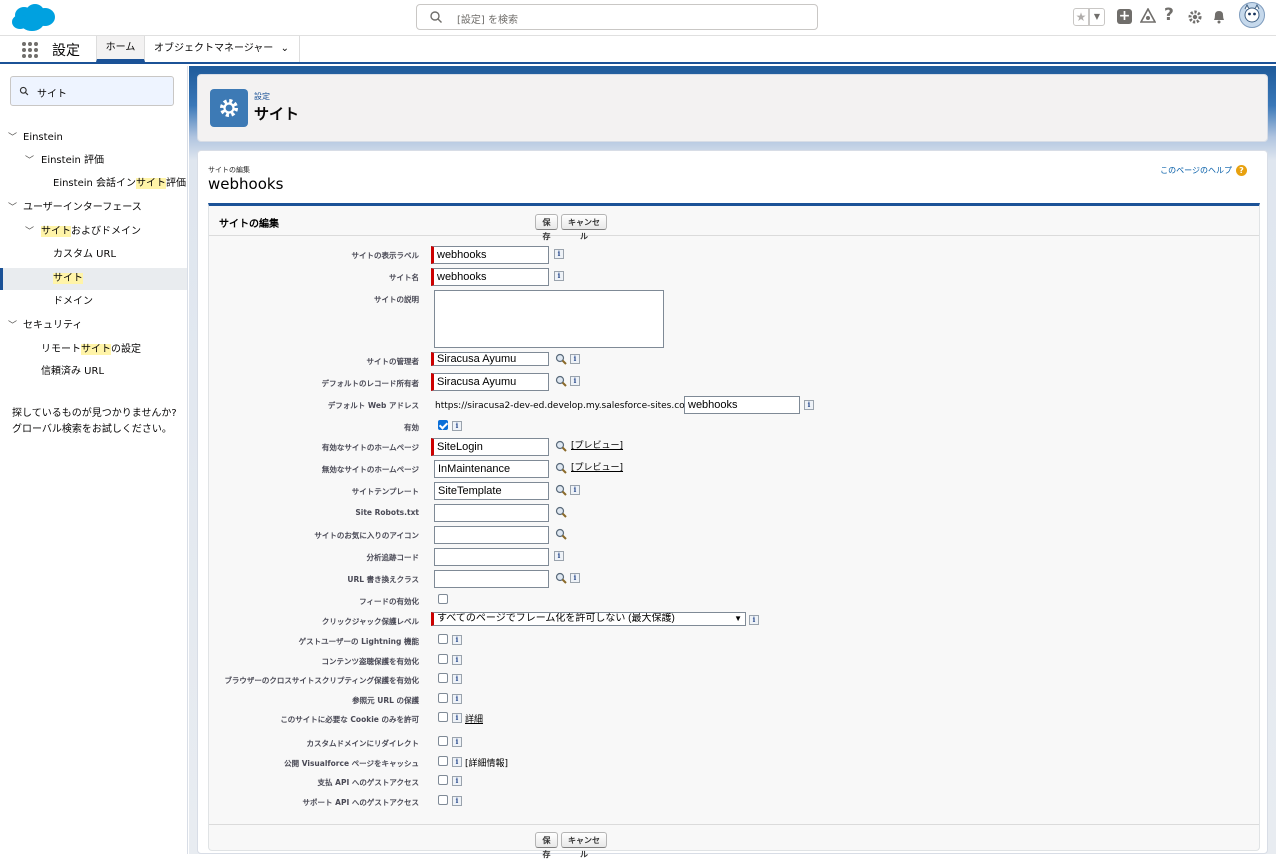  Describe the element at coordinates (443, 780) in the screenshot. I see `payment-api-checkbox` at that location.